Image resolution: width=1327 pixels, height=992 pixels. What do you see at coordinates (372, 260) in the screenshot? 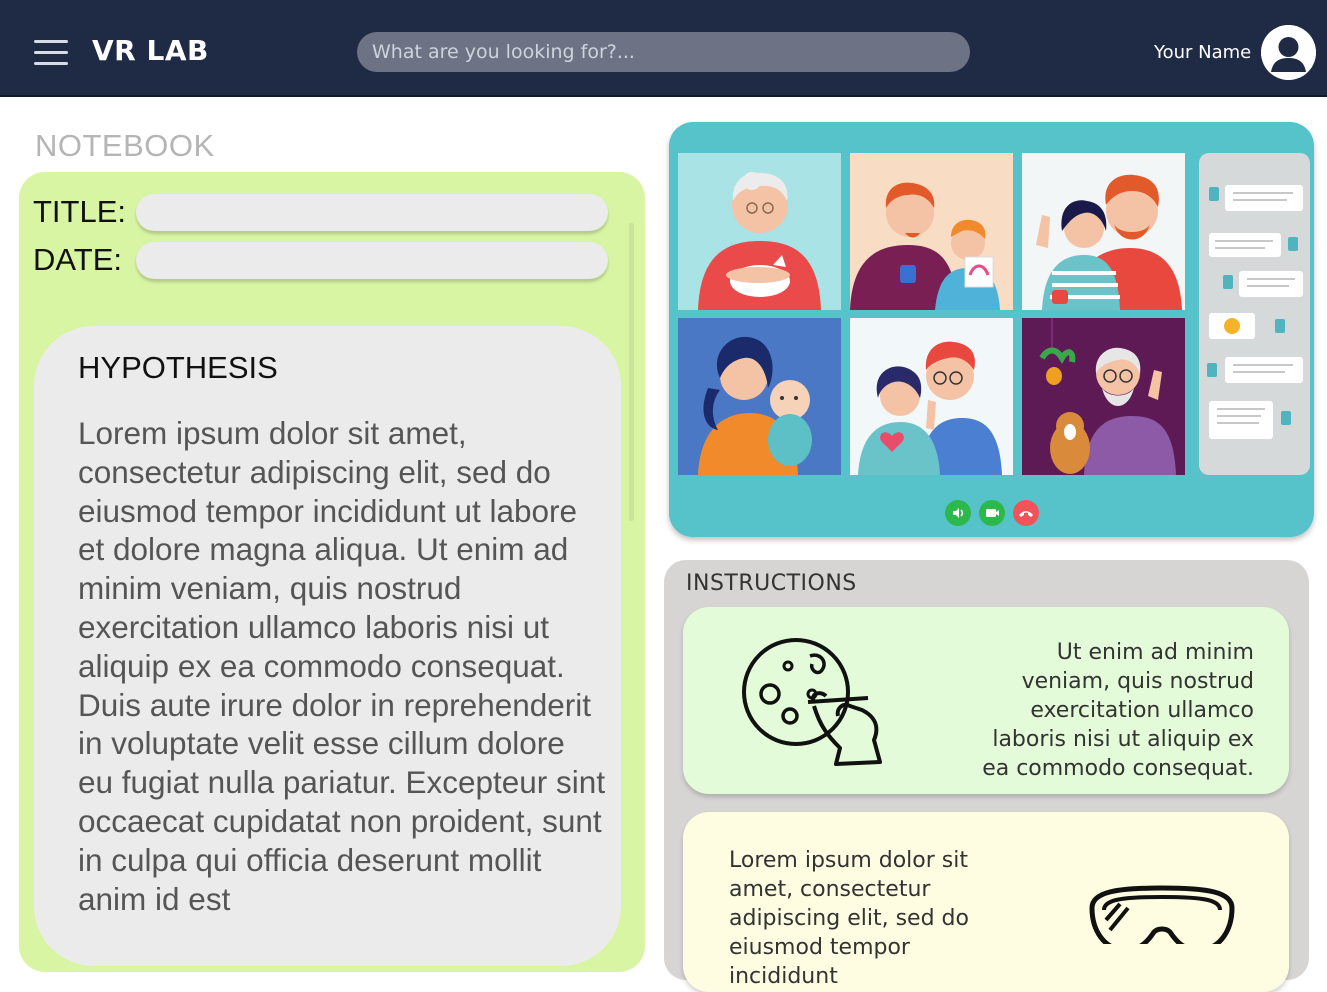
I see `date-input` at bounding box center [372, 260].